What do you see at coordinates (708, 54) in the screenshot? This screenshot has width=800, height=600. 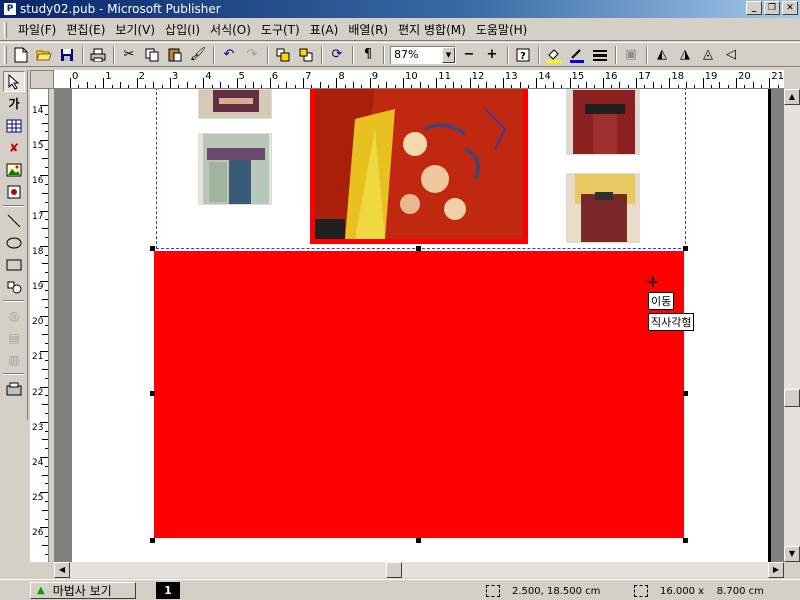 I see `flip-horizontal-icon: ◬` at bounding box center [708, 54].